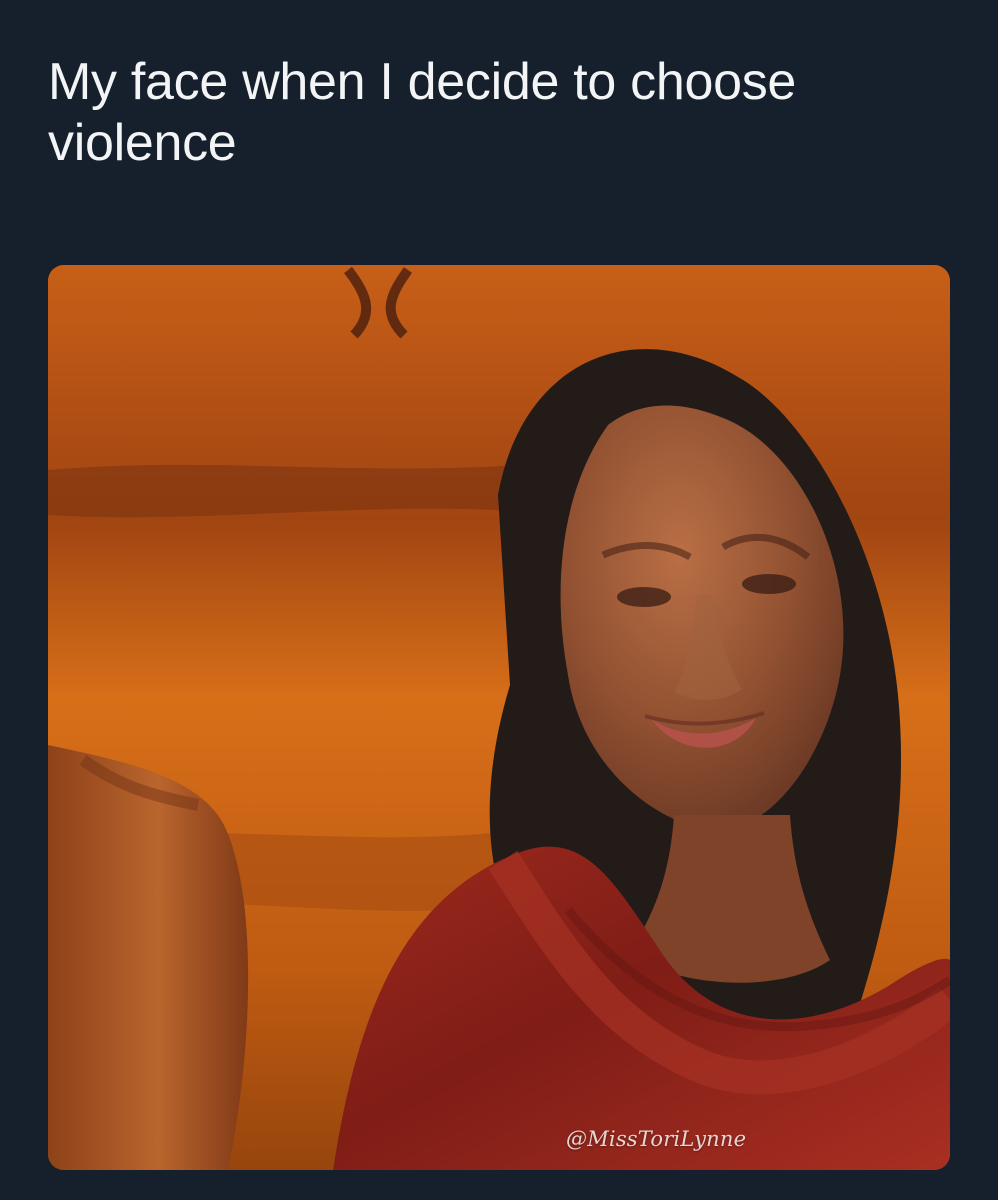 Image resolution: width=998 pixels, height=1200 pixels. Describe the element at coordinates (656, 1139) in the screenshot. I see `watermark-text: @MissToriLynne` at that location.